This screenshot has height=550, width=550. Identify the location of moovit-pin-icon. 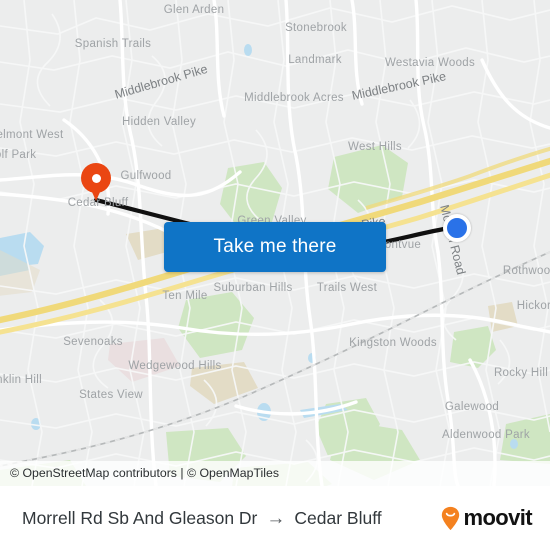
(451, 518).